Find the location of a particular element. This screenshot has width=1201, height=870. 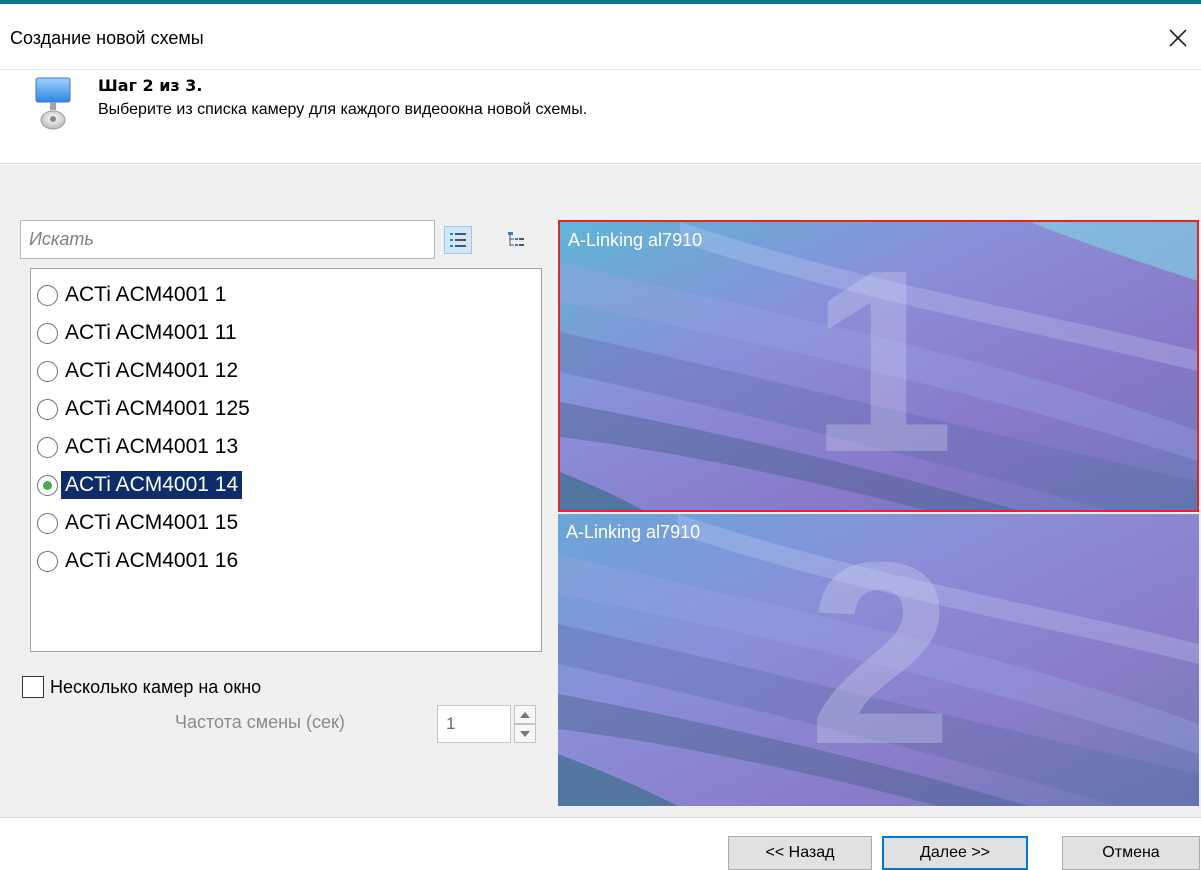

frequency-input: 1 is located at coordinates (474, 724).